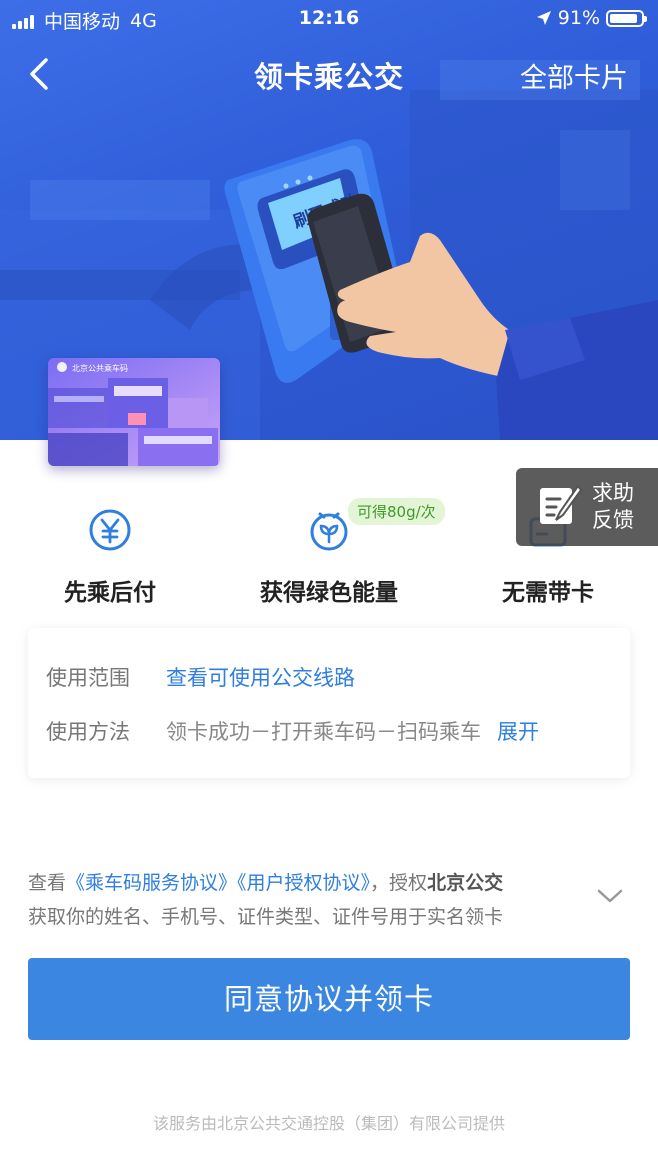  What do you see at coordinates (548, 593) in the screenshot?
I see `feature-label: 无需带卡` at bounding box center [548, 593].